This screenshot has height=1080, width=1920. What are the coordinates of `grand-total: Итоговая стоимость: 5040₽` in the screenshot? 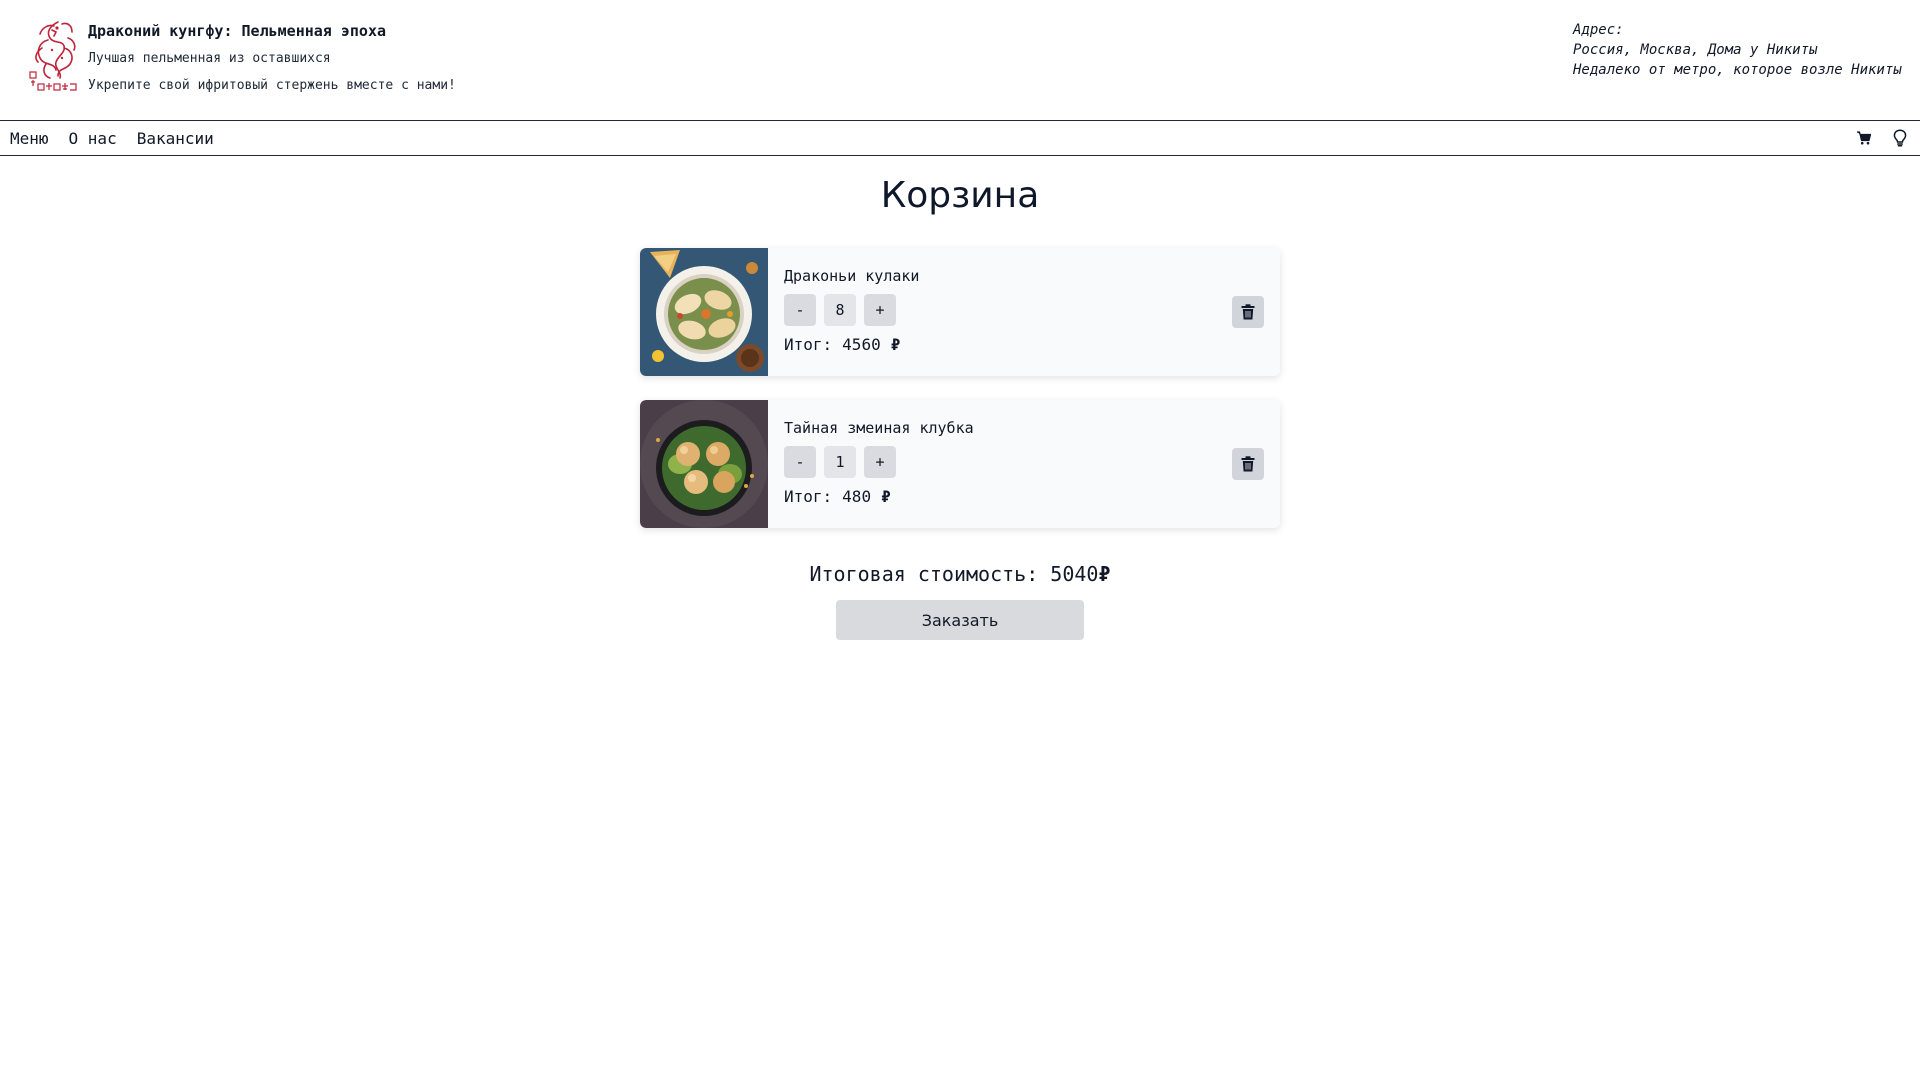 It's located at (960, 574).